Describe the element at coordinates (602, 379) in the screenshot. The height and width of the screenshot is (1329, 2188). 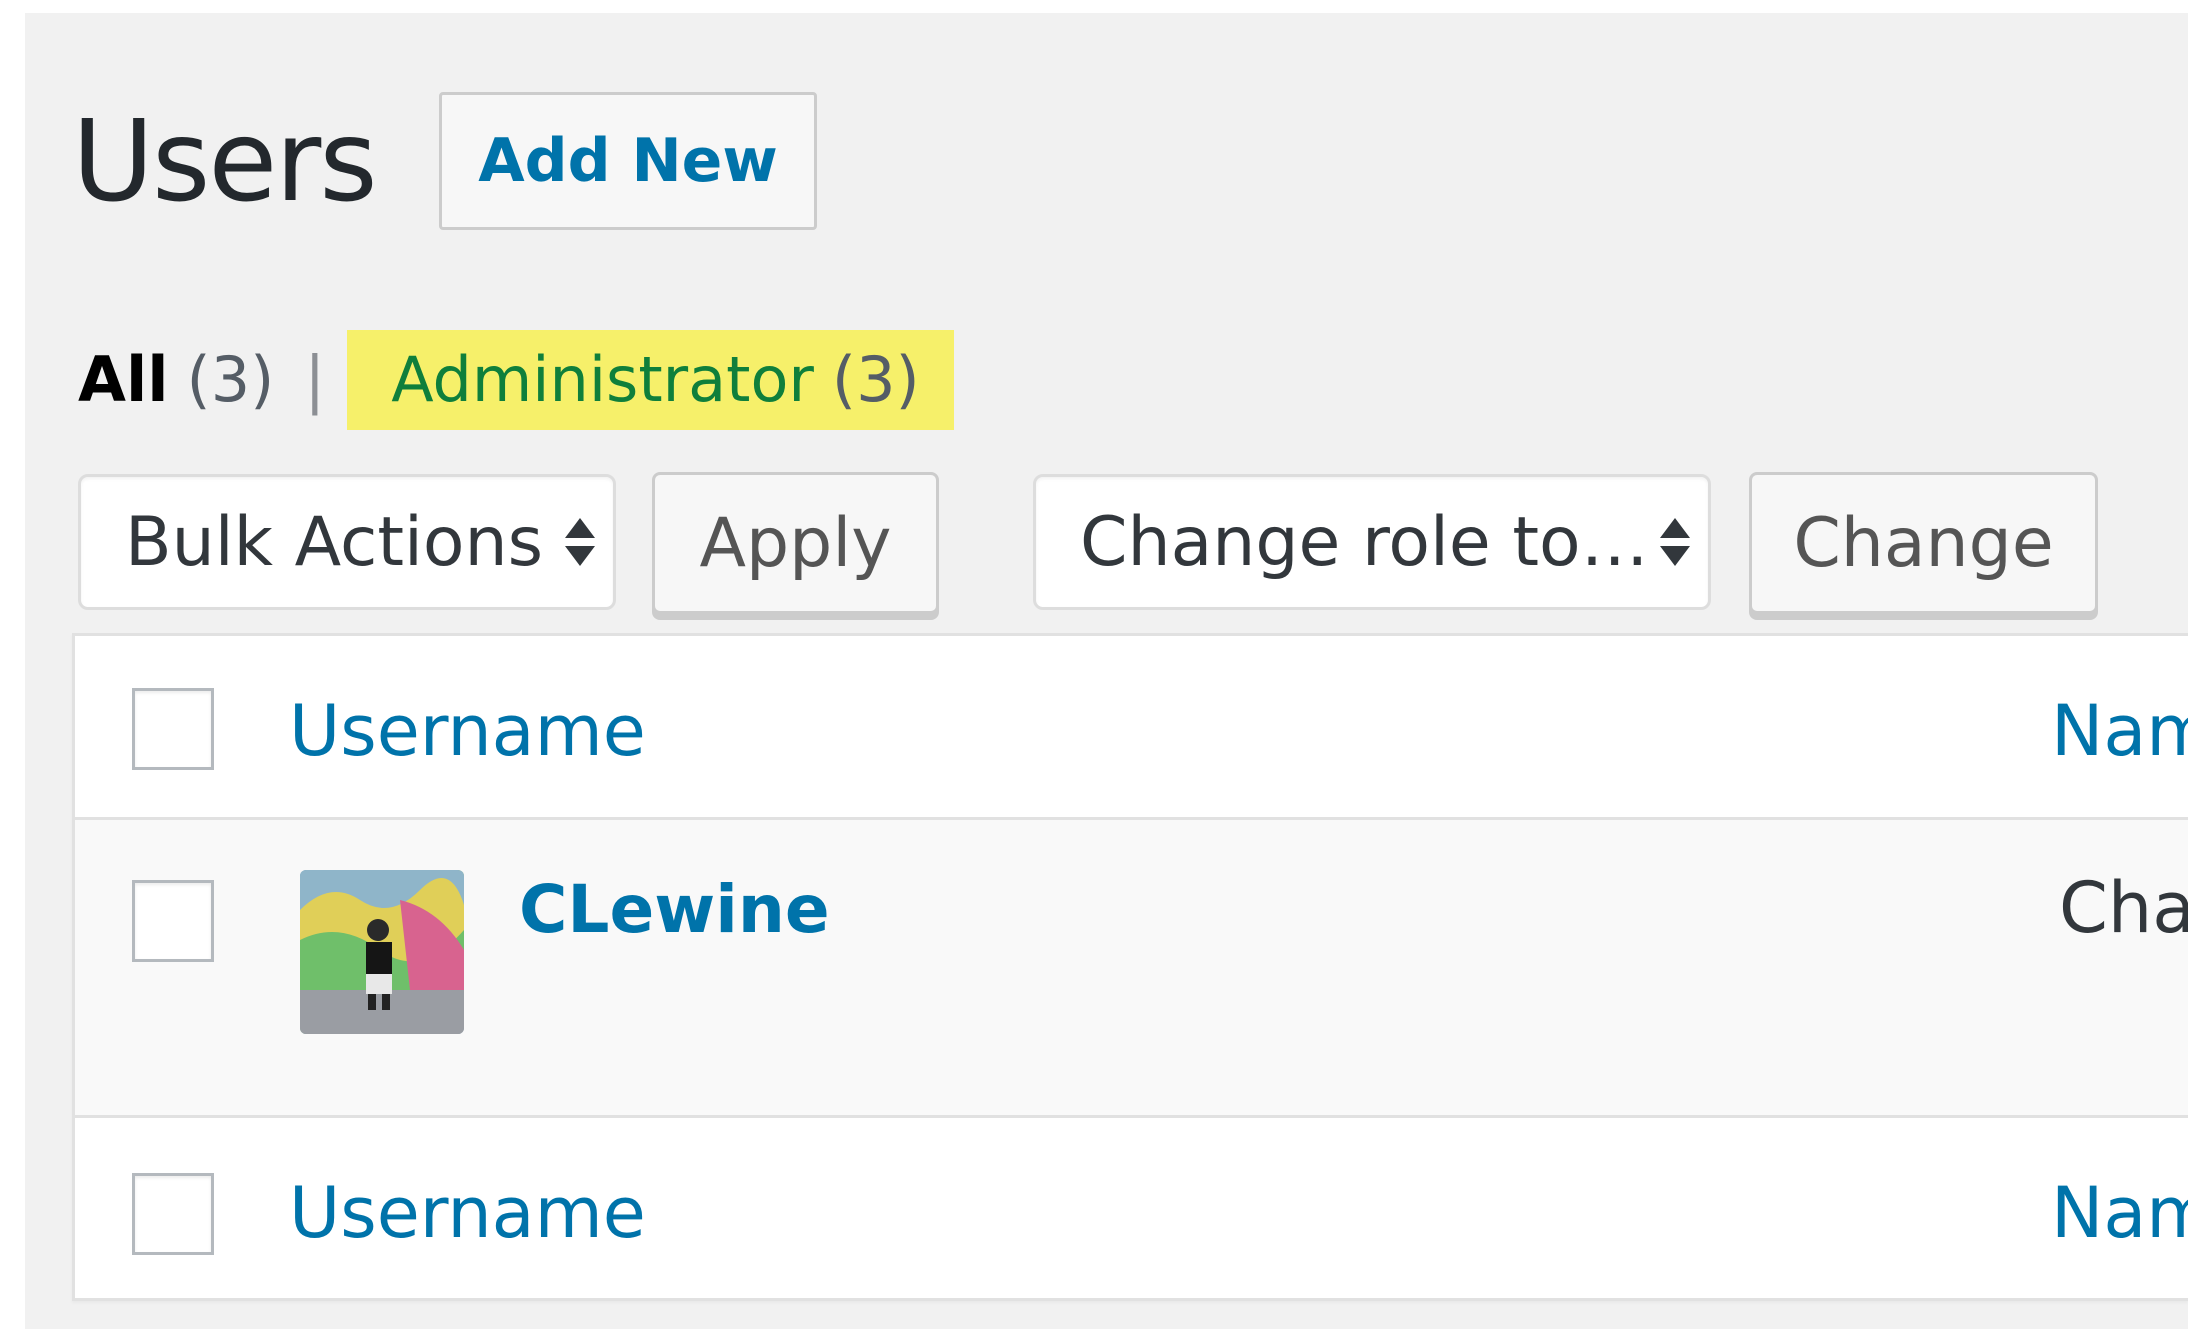
I see `view-administrator-label: Administrator` at that location.